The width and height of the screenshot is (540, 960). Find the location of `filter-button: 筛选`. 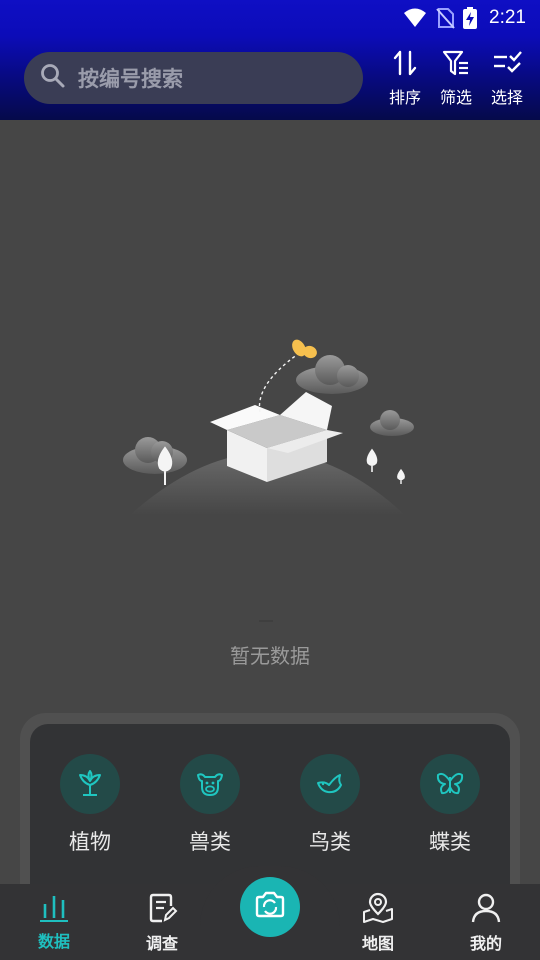

filter-button: 筛选 is located at coordinates (456, 79).